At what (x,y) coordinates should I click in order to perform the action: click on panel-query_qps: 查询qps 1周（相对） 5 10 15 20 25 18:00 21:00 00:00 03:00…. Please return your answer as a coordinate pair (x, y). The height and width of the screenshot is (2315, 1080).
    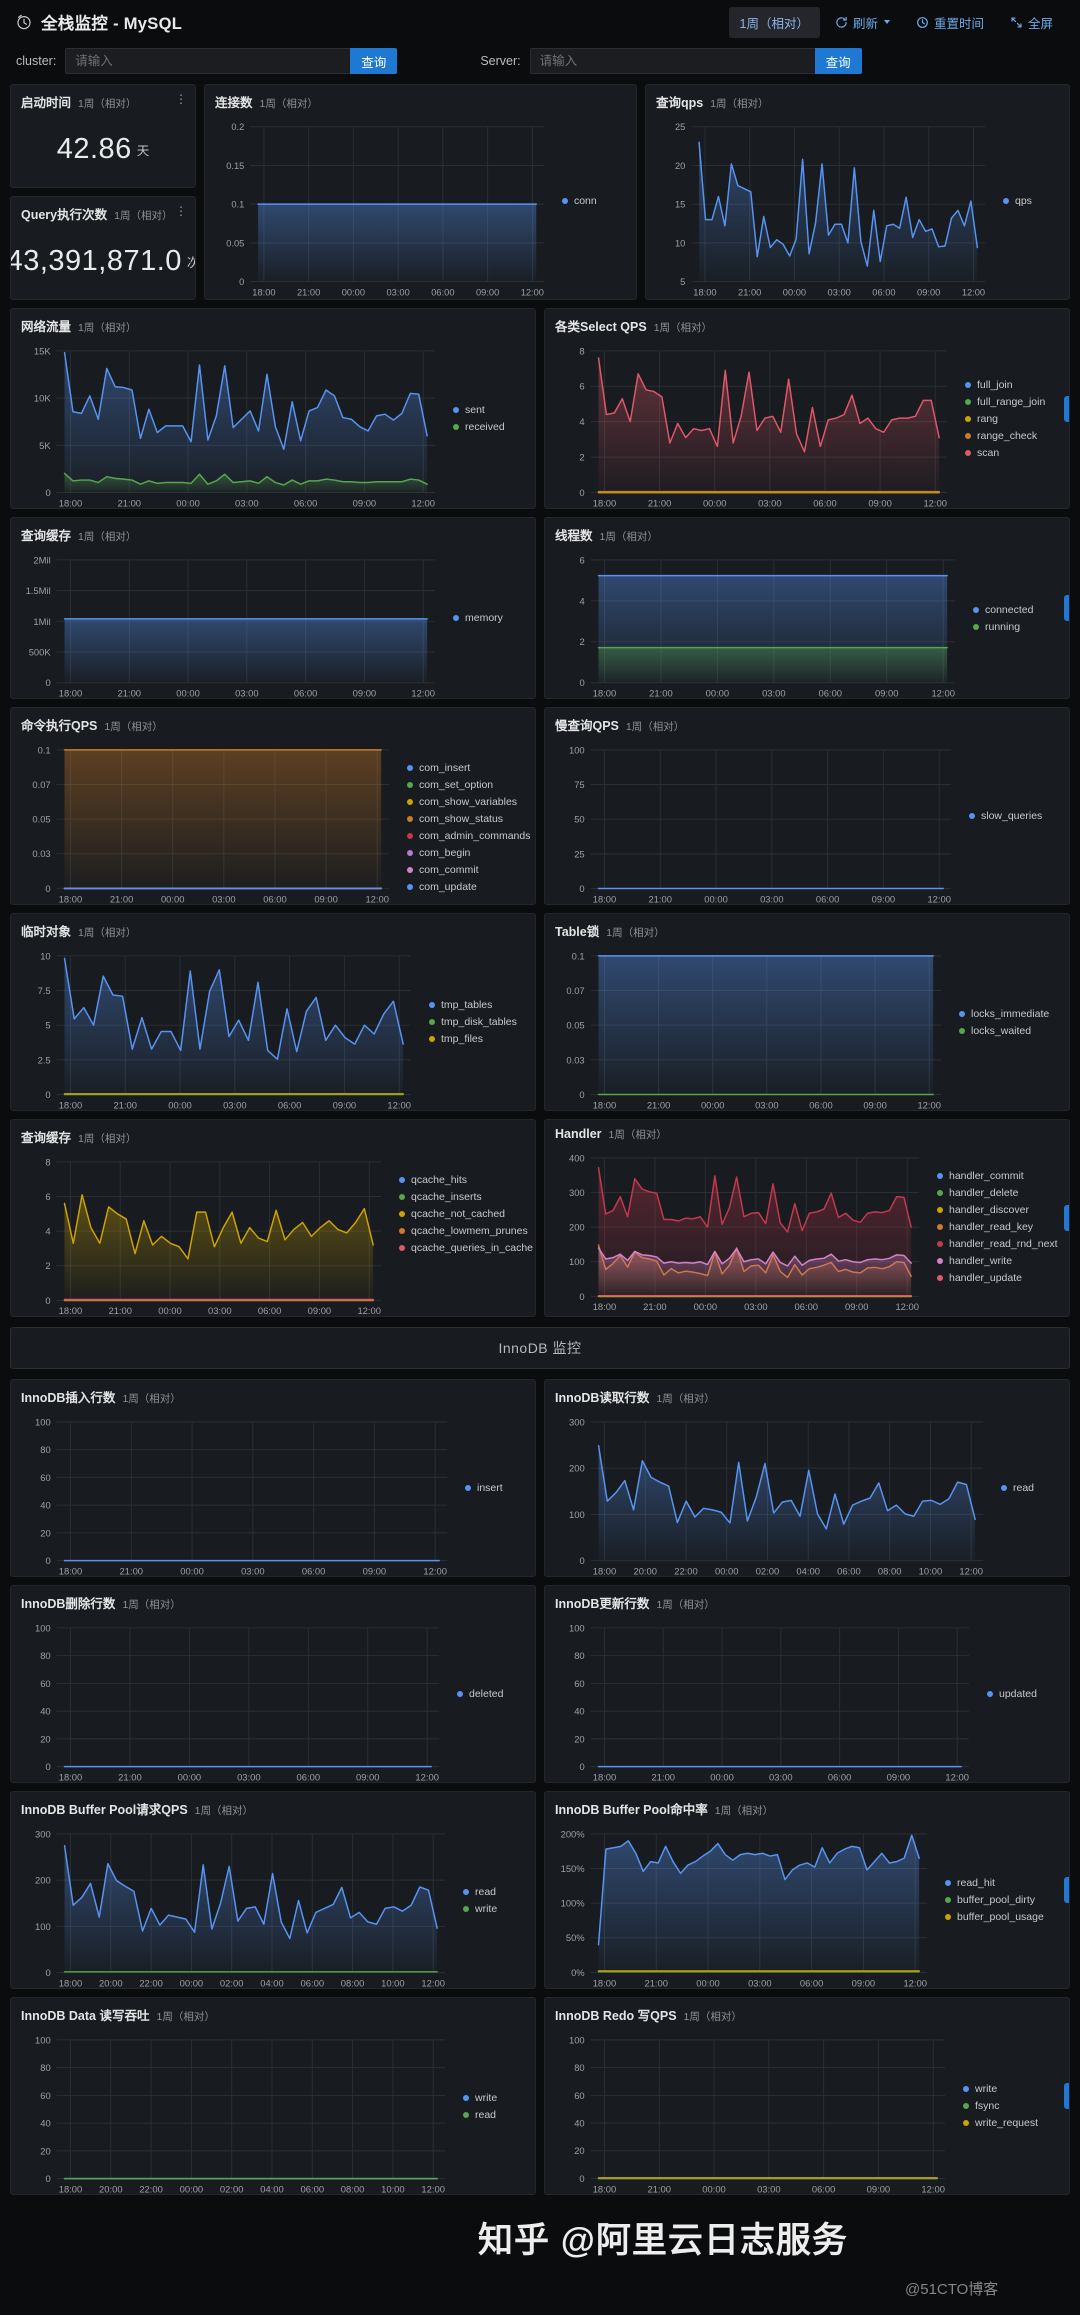
    Looking at the image, I should click on (857, 192).